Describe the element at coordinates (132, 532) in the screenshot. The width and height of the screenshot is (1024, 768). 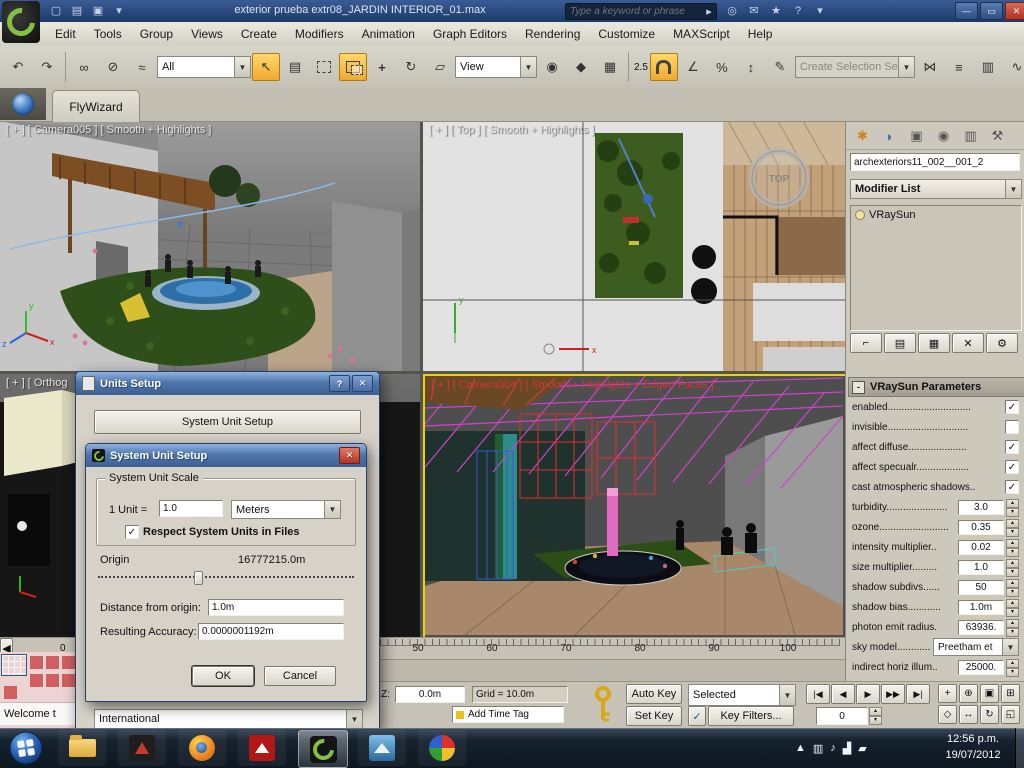
I see `respect-units-checkbox: ✓` at that location.